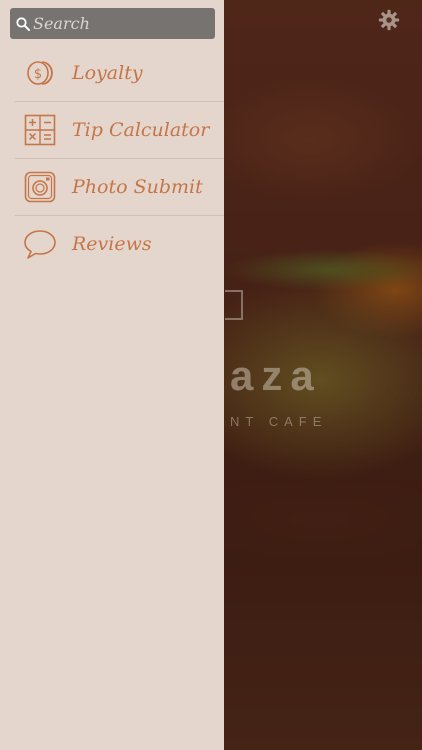 This screenshot has width=422, height=750. I want to click on gear-icon, so click(389, 22).